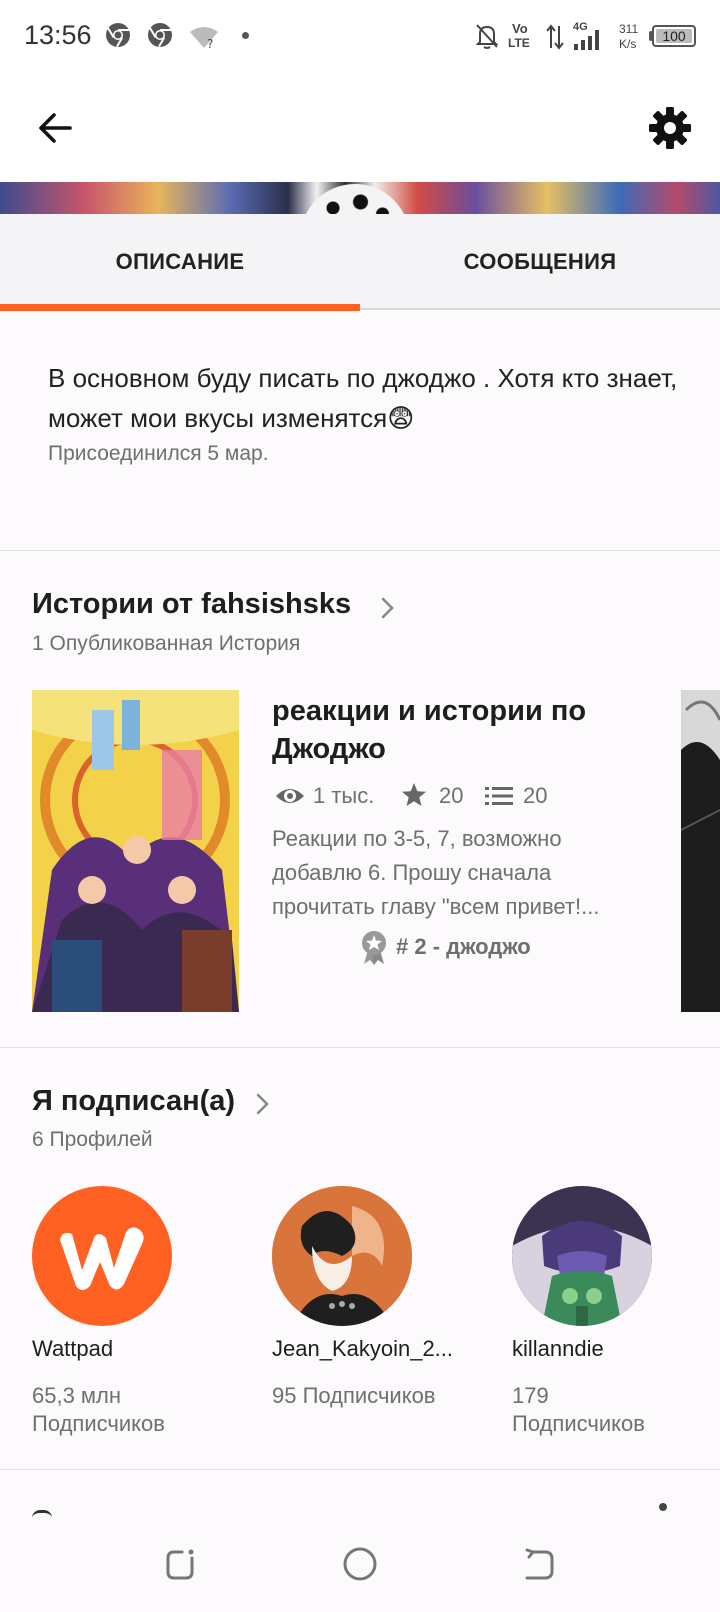  I want to click on bell-off-icon, so click(487, 36).